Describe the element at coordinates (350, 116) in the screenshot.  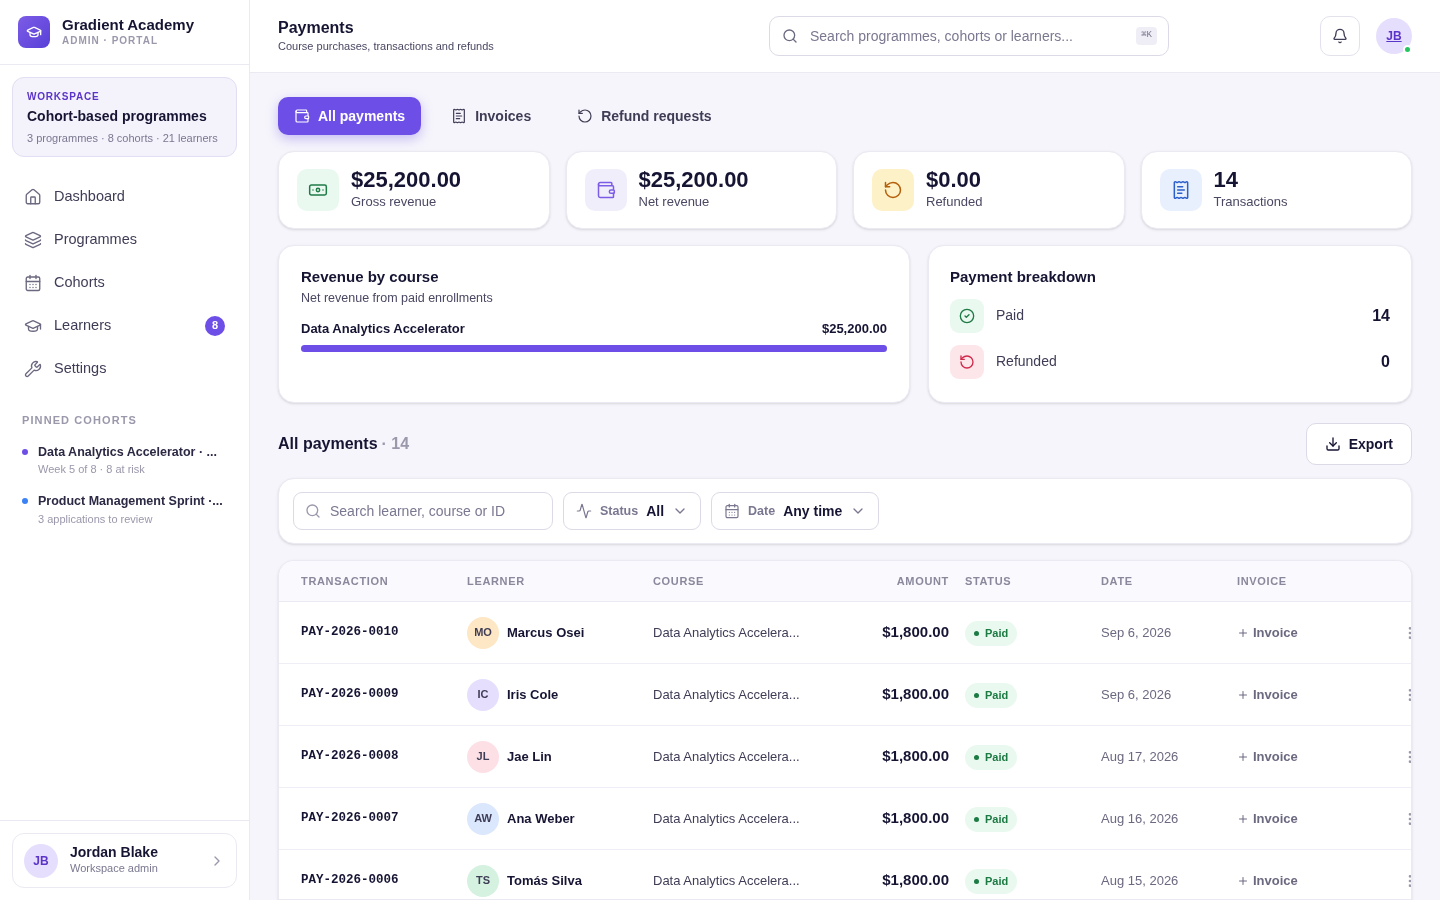
I see `tab: All payments` at that location.